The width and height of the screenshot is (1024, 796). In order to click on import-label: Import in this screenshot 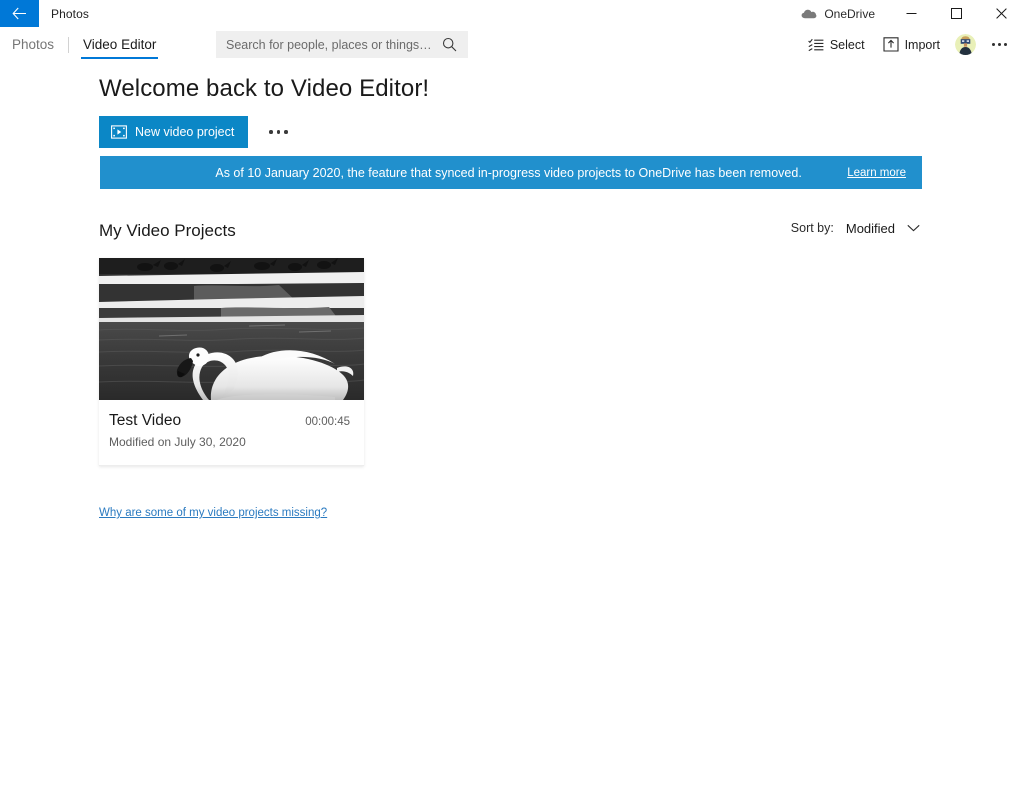, I will do `click(922, 44)`.